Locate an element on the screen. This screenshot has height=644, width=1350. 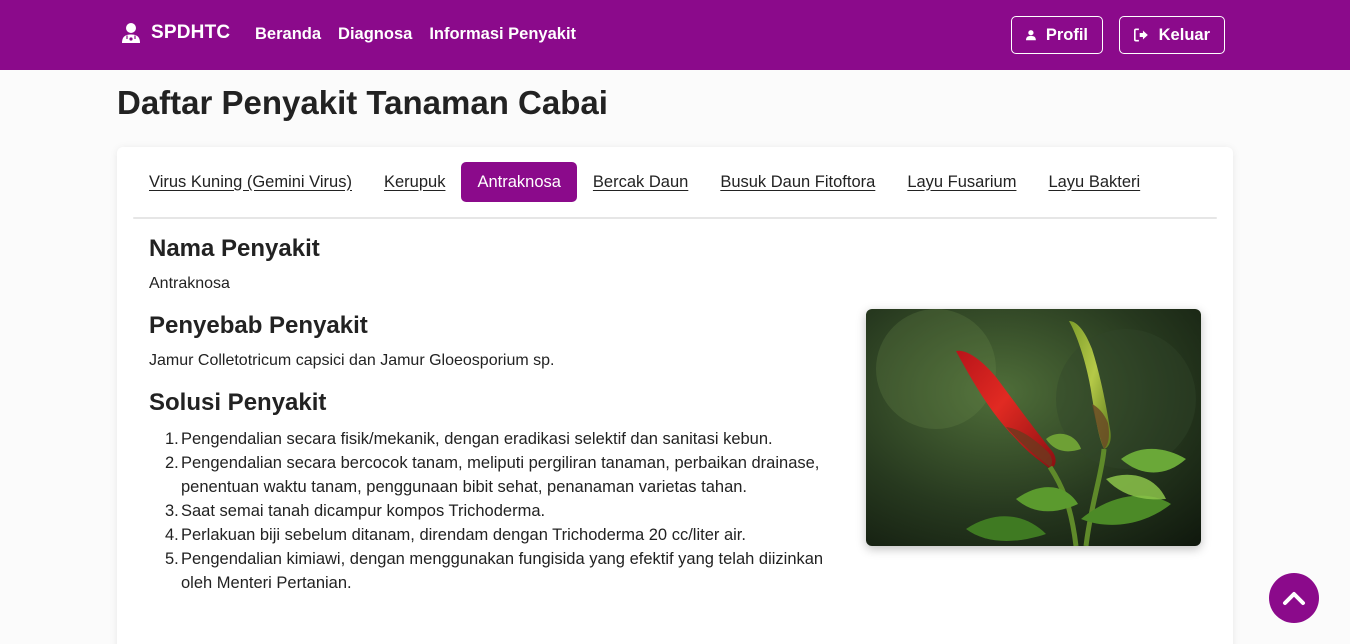
nav-link-diagnosa: Diagnosa is located at coordinates (375, 34).